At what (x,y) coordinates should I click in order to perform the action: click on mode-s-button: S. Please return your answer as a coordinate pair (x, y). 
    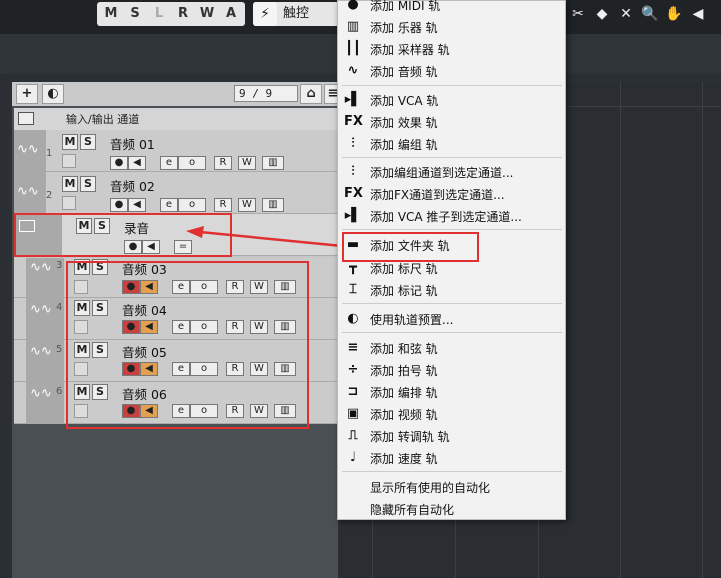
    Looking at the image, I should click on (135, 14).